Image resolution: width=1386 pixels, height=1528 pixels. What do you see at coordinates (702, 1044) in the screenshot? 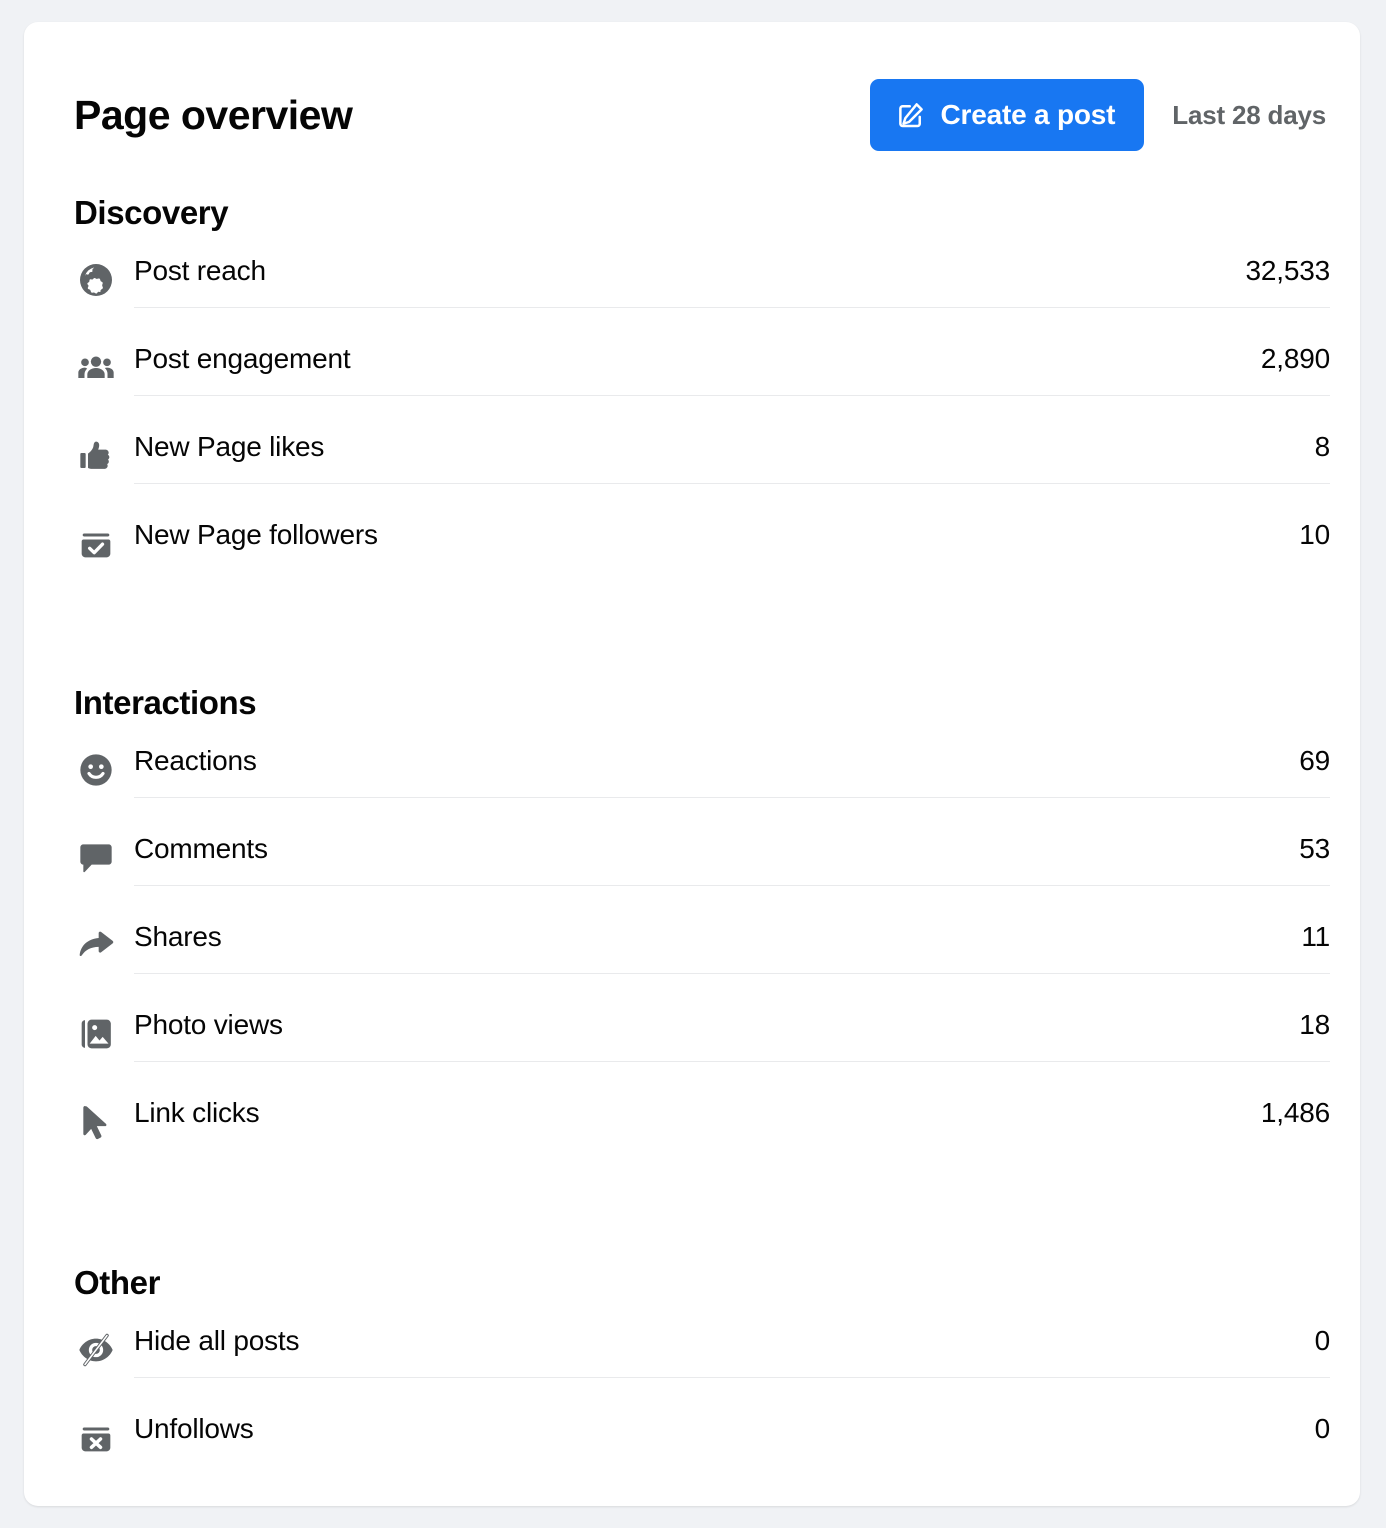
I see `metric-row-photo-views: Photo views 18` at bounding box center [702, 1044].